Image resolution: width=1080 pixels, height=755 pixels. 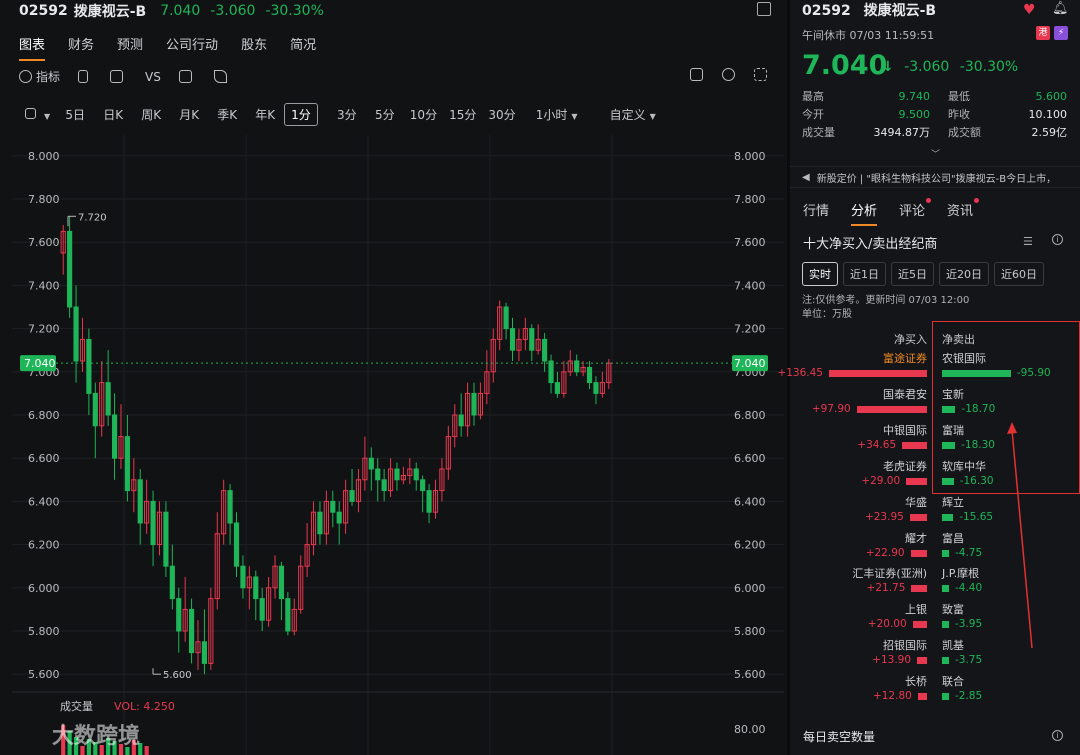 What do you see at coordinates (750, 545) in the screenshot?
I see `y-tick-label-right: 6.200` at bounding box center [750, 545].